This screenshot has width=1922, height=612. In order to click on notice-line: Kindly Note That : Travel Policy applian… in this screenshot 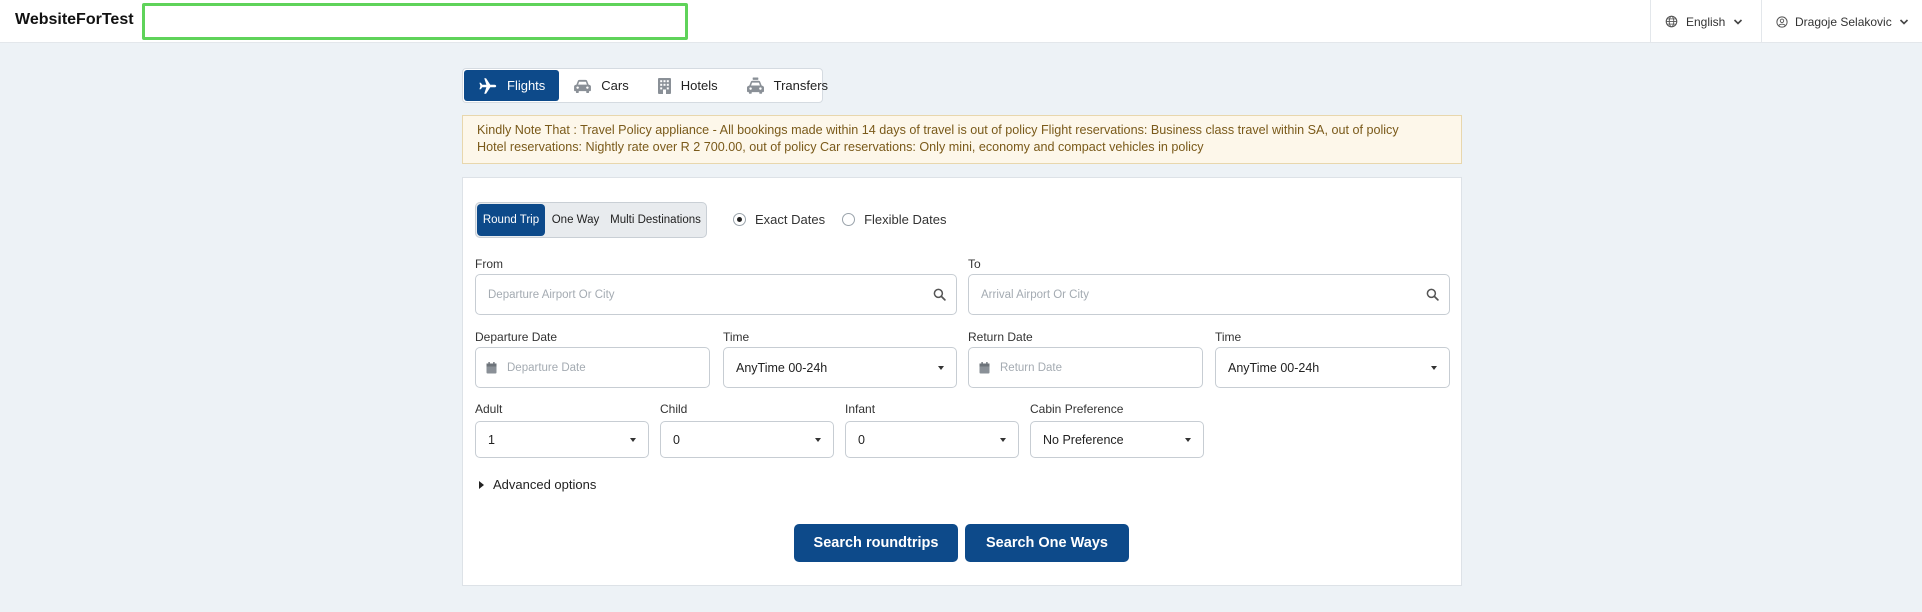, I will do `click(938, 130)`.